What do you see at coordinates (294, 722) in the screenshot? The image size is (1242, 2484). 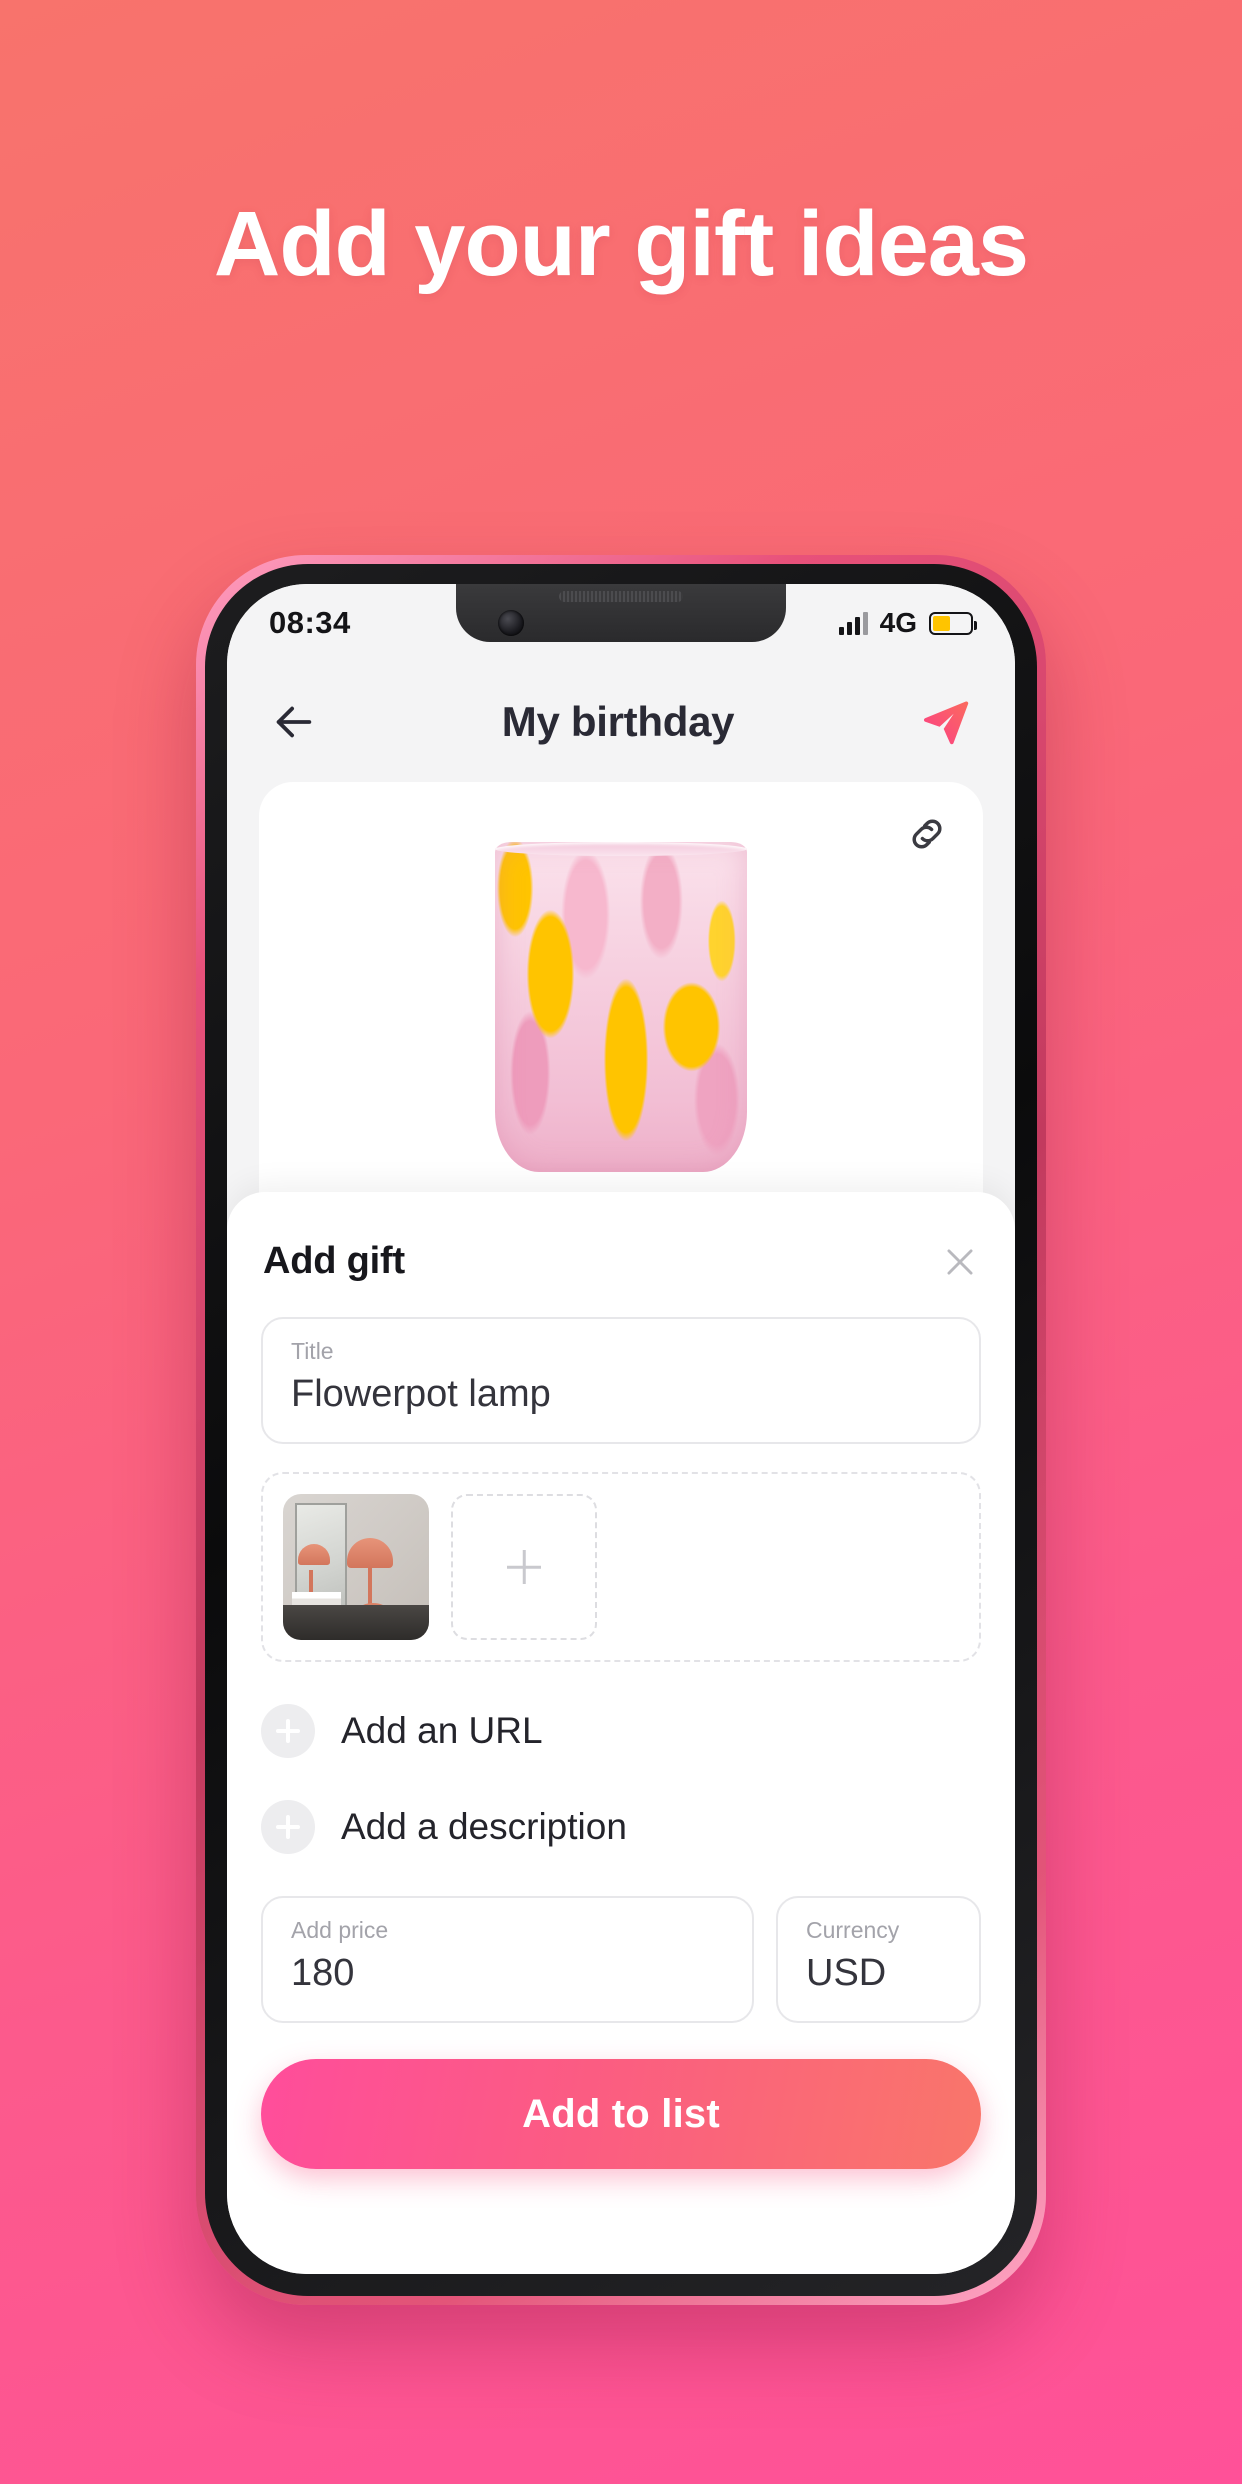 I see `back-arrow-icon` at bounding box center [294, 722].